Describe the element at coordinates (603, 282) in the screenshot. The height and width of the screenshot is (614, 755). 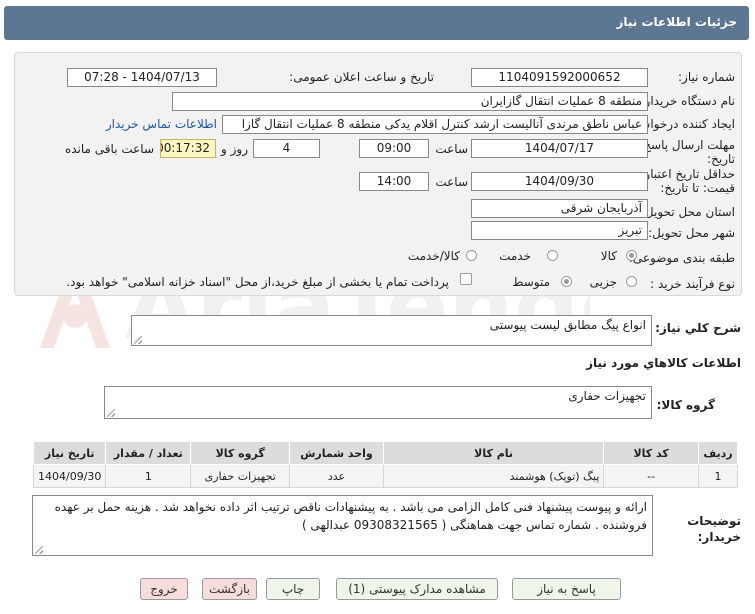
I see `process-option-partial: جزیی` at that location.